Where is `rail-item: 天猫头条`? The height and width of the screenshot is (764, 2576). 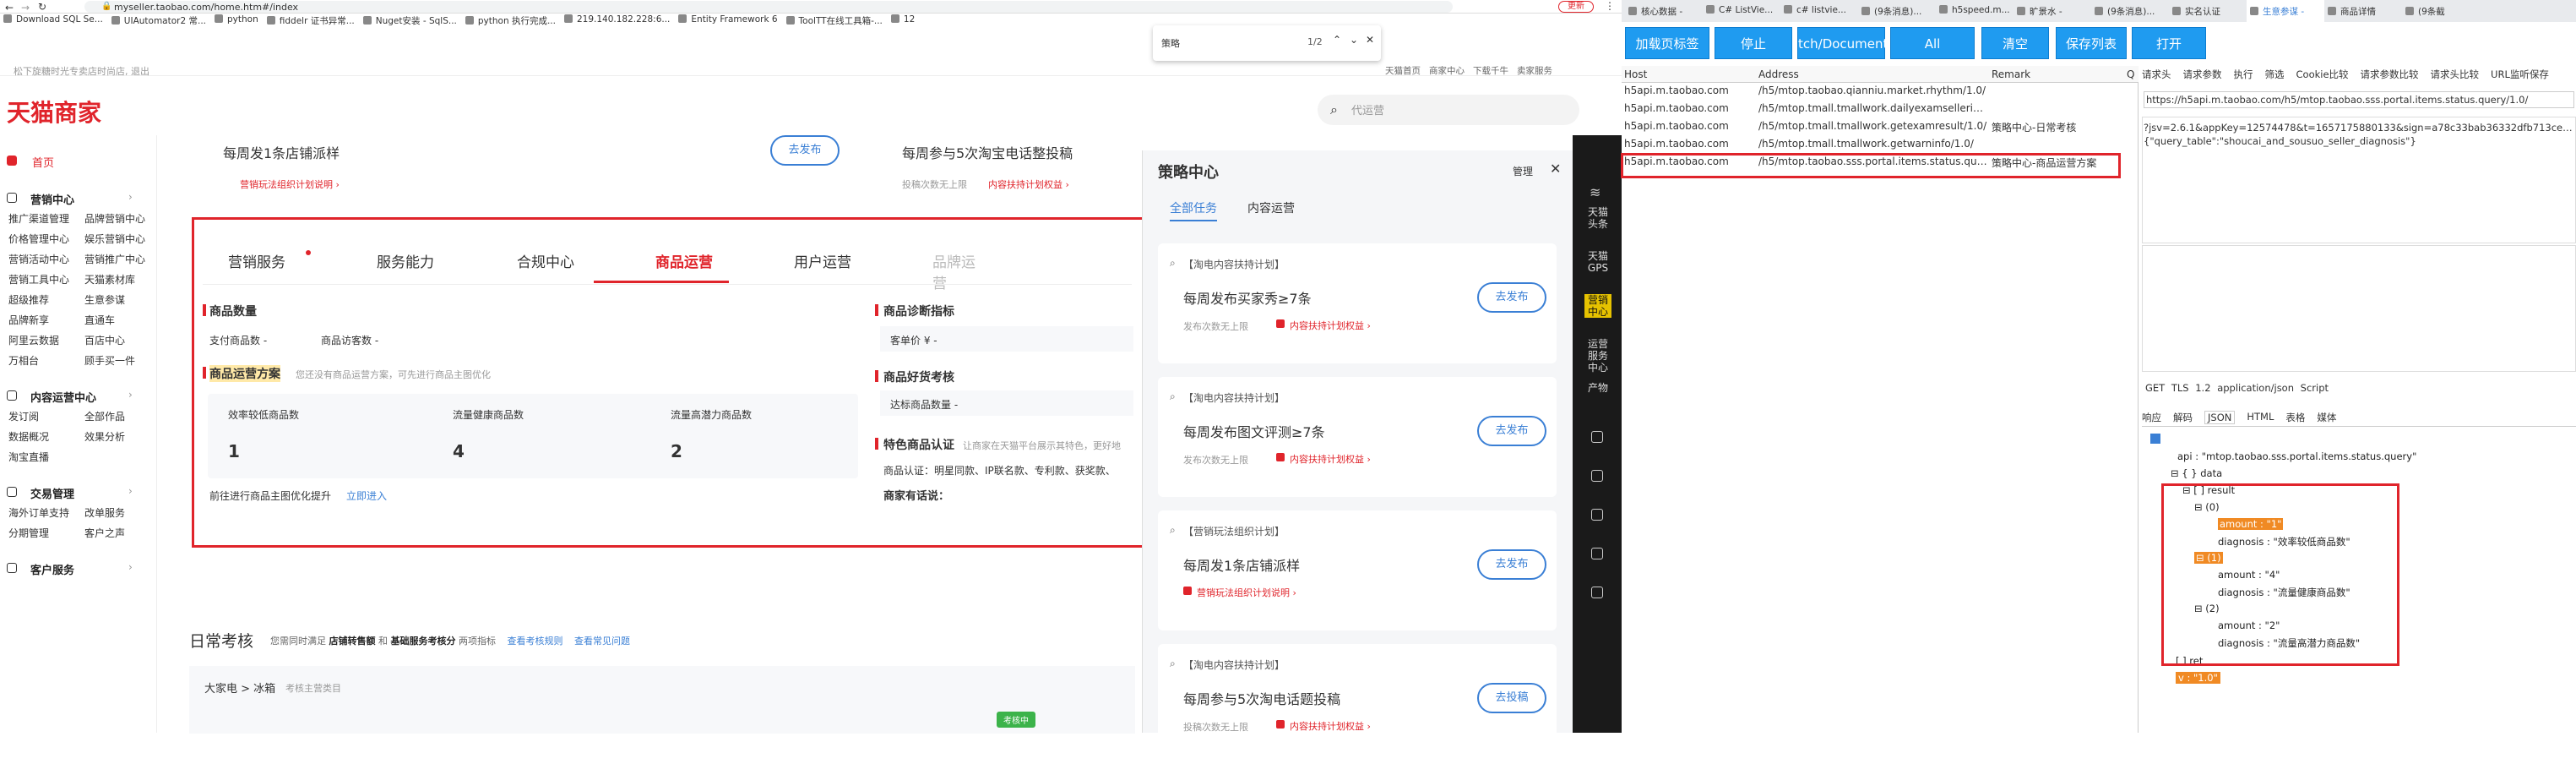 rail-item: 天猫头条 is located at coordinates (1597, 218).